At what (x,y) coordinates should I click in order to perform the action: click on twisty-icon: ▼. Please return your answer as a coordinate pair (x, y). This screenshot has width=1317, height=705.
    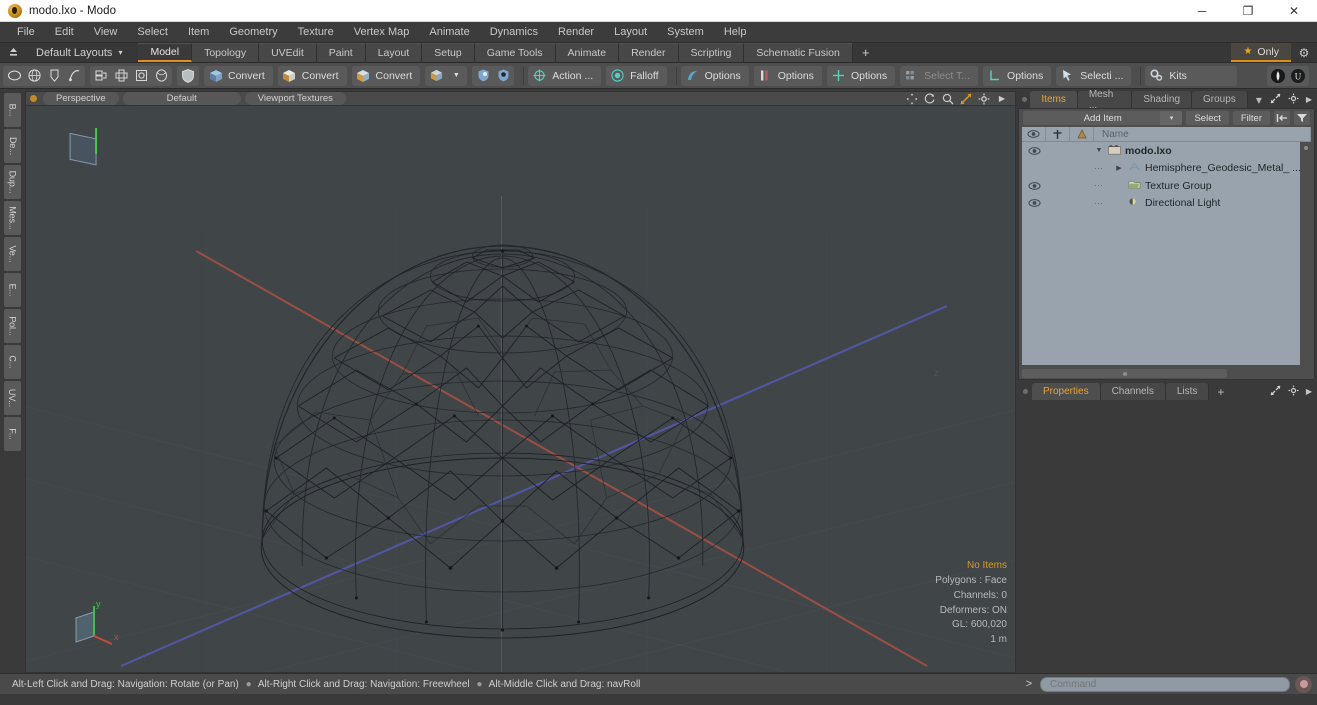
    Looking at the image, I should click on (1099, 150).